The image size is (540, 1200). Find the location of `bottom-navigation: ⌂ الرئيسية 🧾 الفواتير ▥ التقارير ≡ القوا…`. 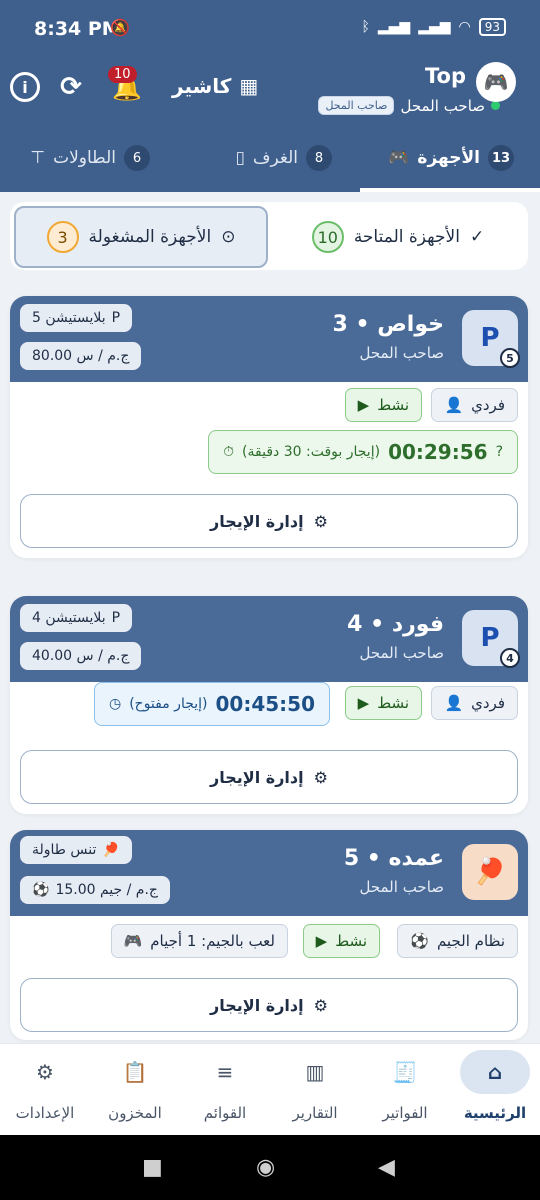

bottom-navigation: ⌂ الرئيسية 🧾 الفواتير ▥ التقارير ≡ القوا… is located at coordinates (270, 1089).